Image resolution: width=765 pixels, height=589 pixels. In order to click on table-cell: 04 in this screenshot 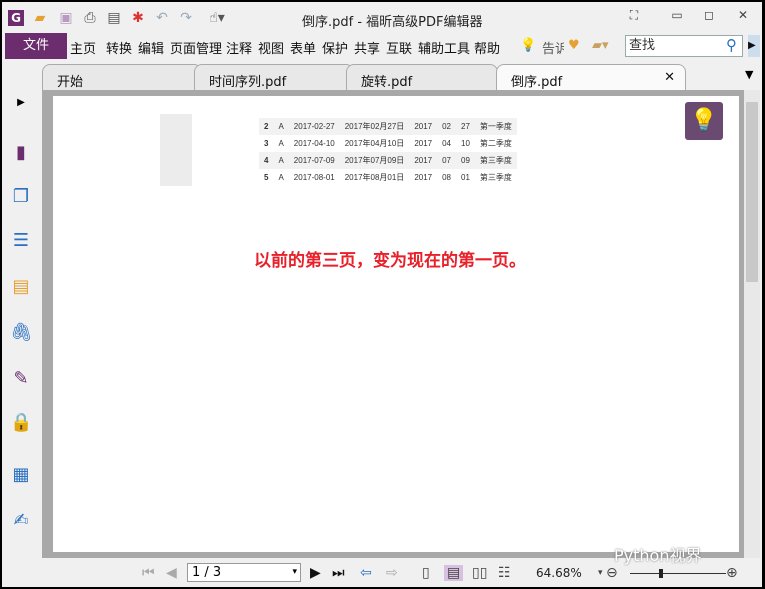, I will do `click(447, 143)`.